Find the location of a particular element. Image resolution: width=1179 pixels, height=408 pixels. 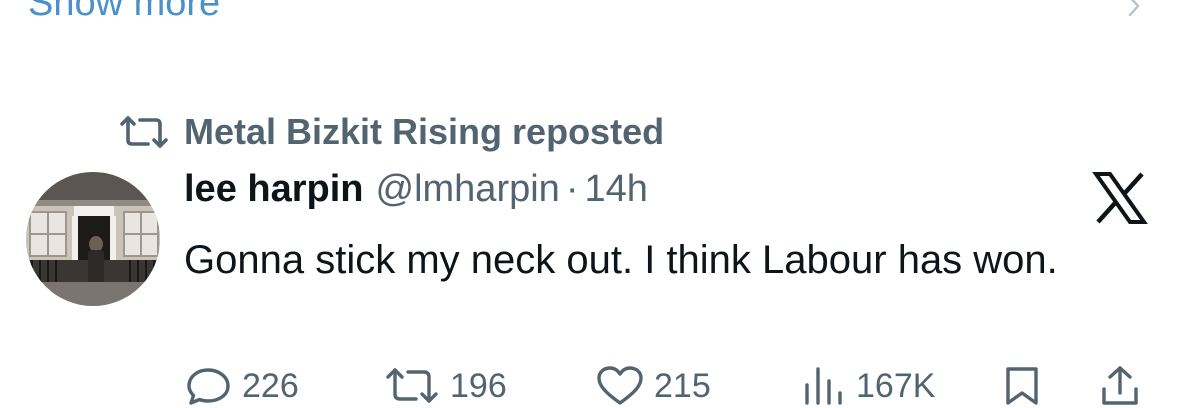

x-logo-icon is located at coordinates (1120, 198).